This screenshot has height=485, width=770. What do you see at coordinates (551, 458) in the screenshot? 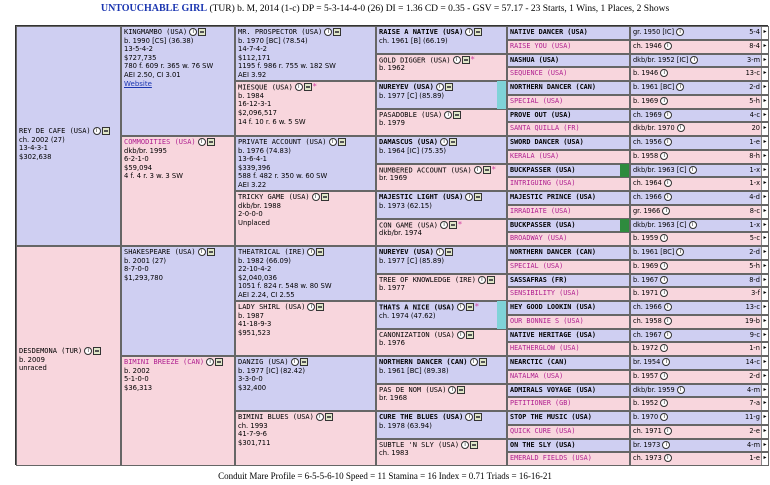
I see `ancestor-name: EMERALD FIELDS (USA)` at bounding box center [551, 458].